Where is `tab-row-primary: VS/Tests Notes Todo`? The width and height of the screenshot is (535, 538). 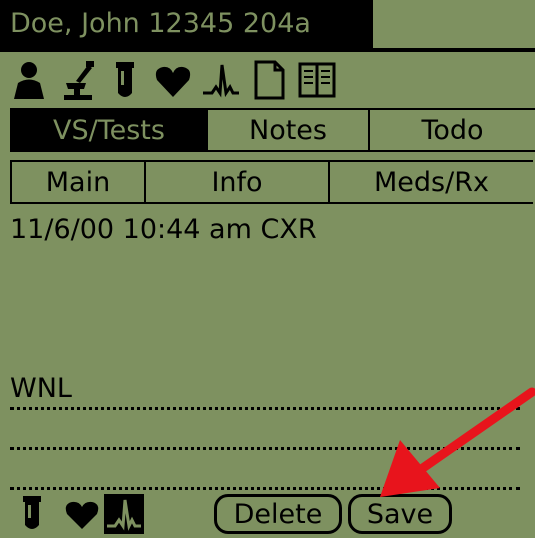 tab-row-primary: VS/Tests Notes Todo is located at coordinates (272, 130).